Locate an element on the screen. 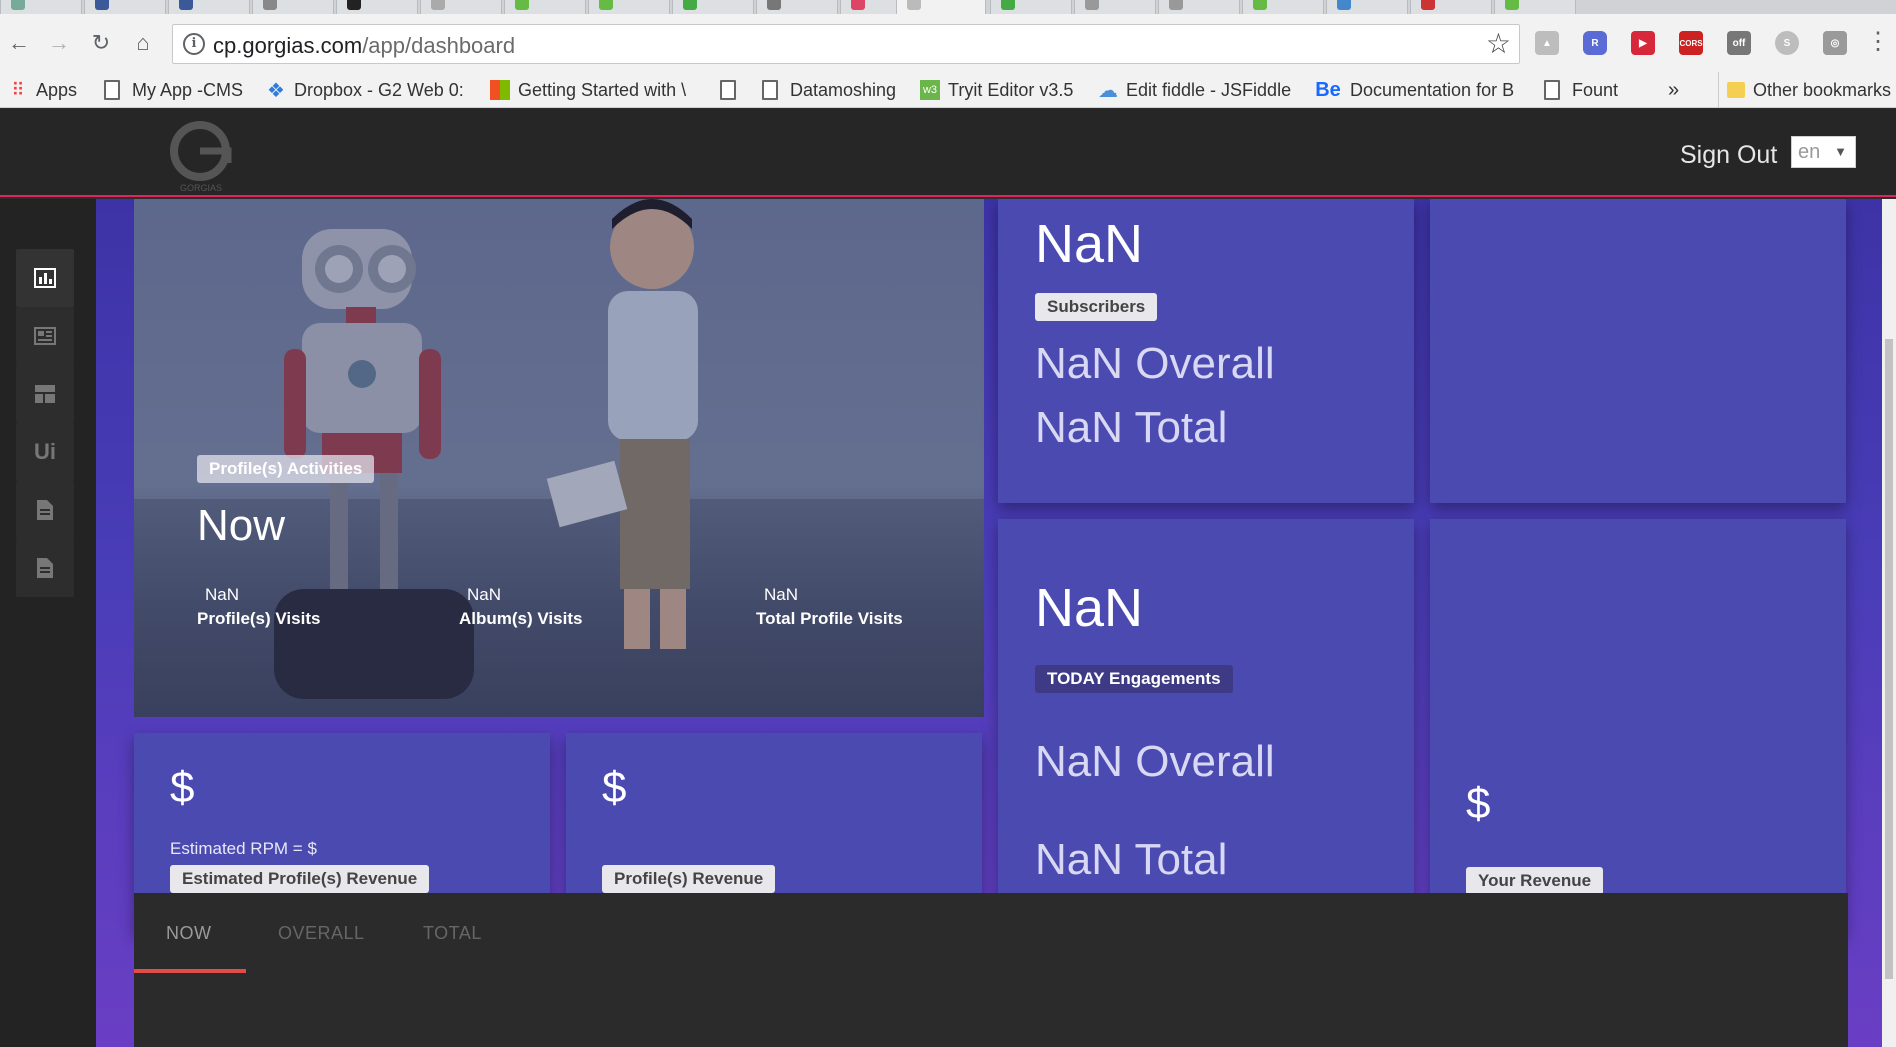 This screenshot has height=1047, width=1896. tab-overall: OVERALL is located at coordinates (321, 933).